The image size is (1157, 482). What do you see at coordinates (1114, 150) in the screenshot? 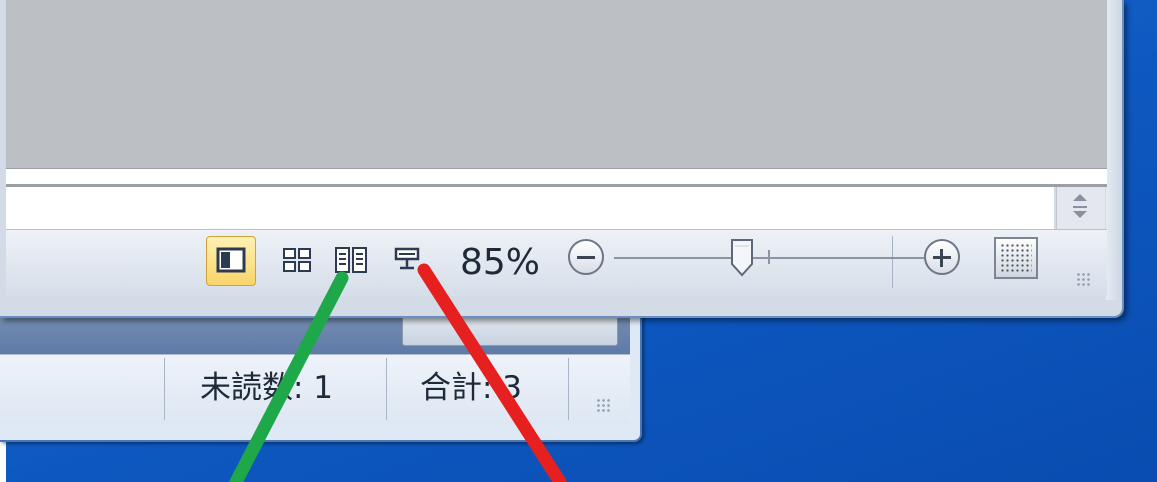
I see `window-frame-right` at bounding box center [1114, 150].